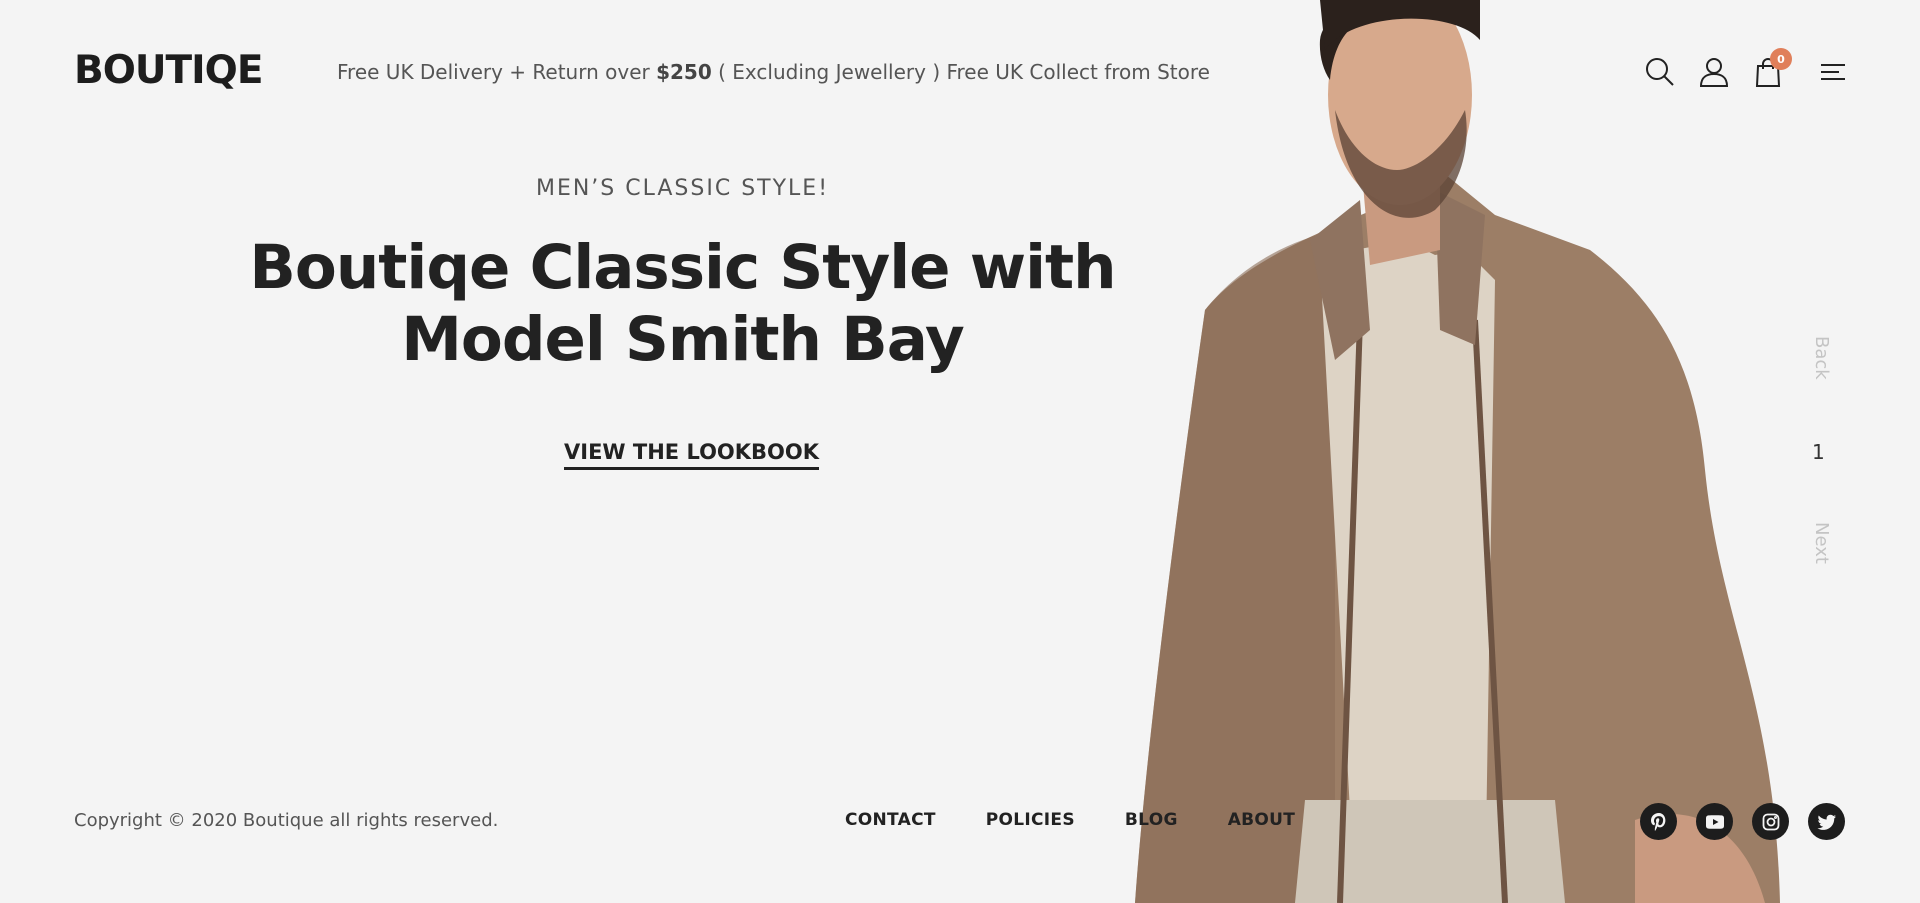  I want to click on pinterest-icon, so click(1657, 821).